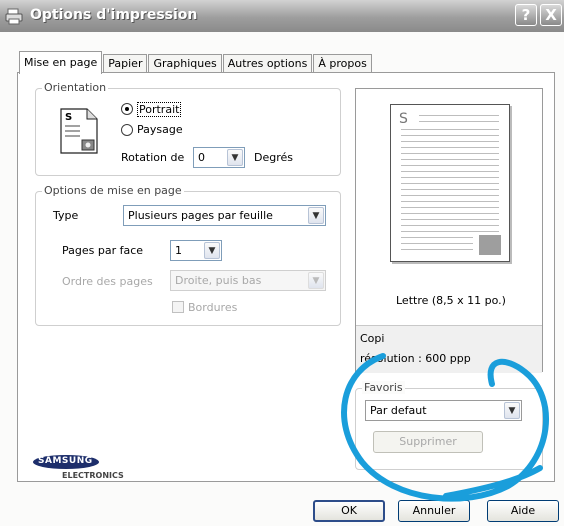 This screenshot has height=526, width=564. I want to click on window-title: Options d'impression, so click(114, 15).